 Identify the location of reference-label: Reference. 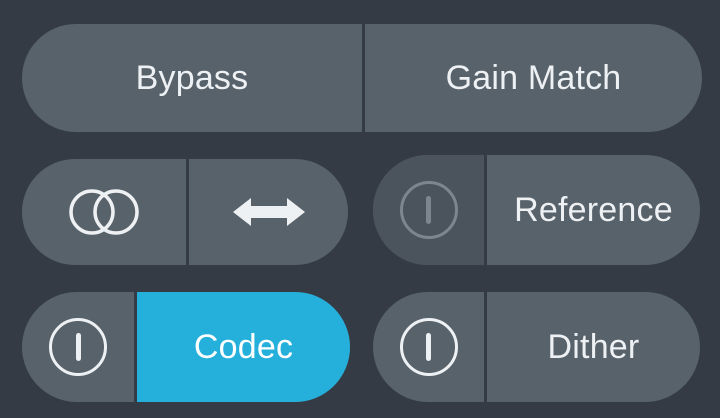
(593, 209).